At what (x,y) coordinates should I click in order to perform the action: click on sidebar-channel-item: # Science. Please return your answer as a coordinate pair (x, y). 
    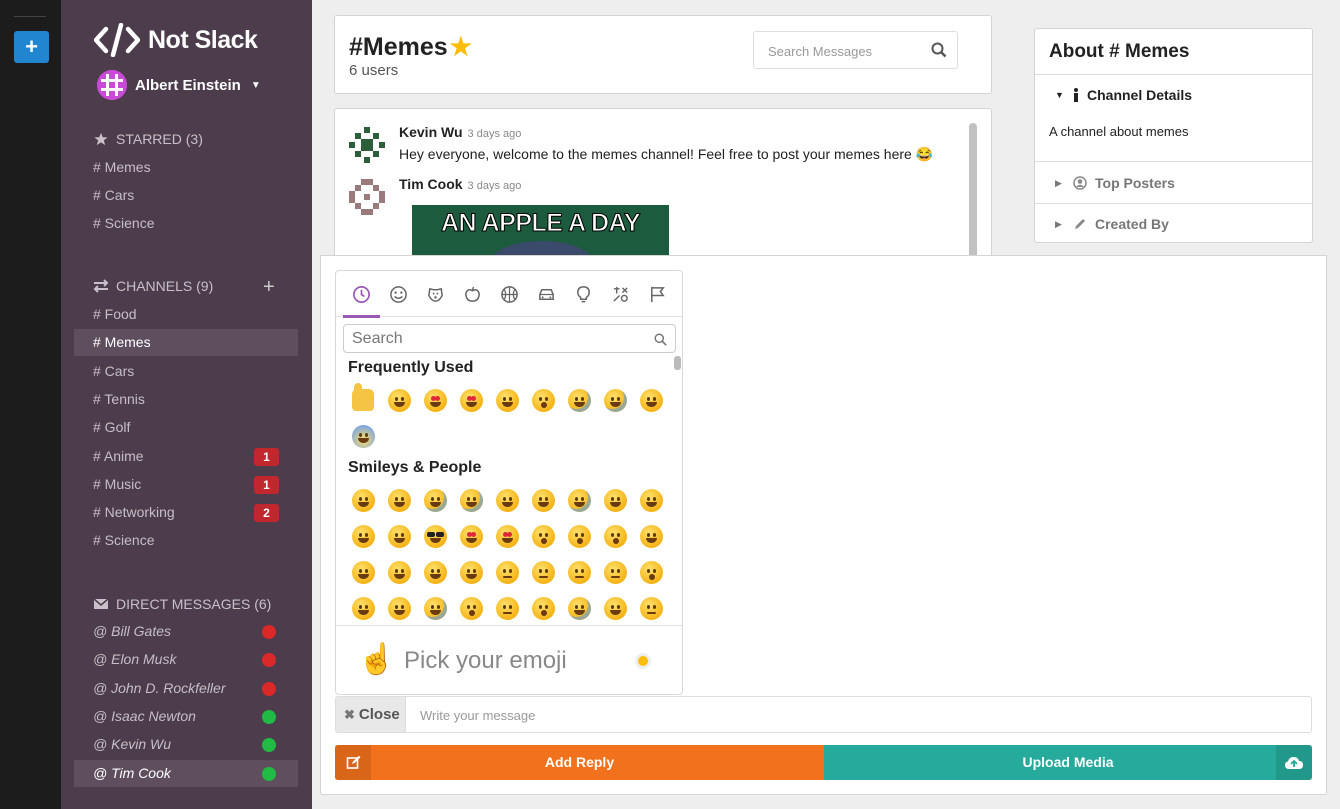
    Looking at the image, I should click on (186, 540).